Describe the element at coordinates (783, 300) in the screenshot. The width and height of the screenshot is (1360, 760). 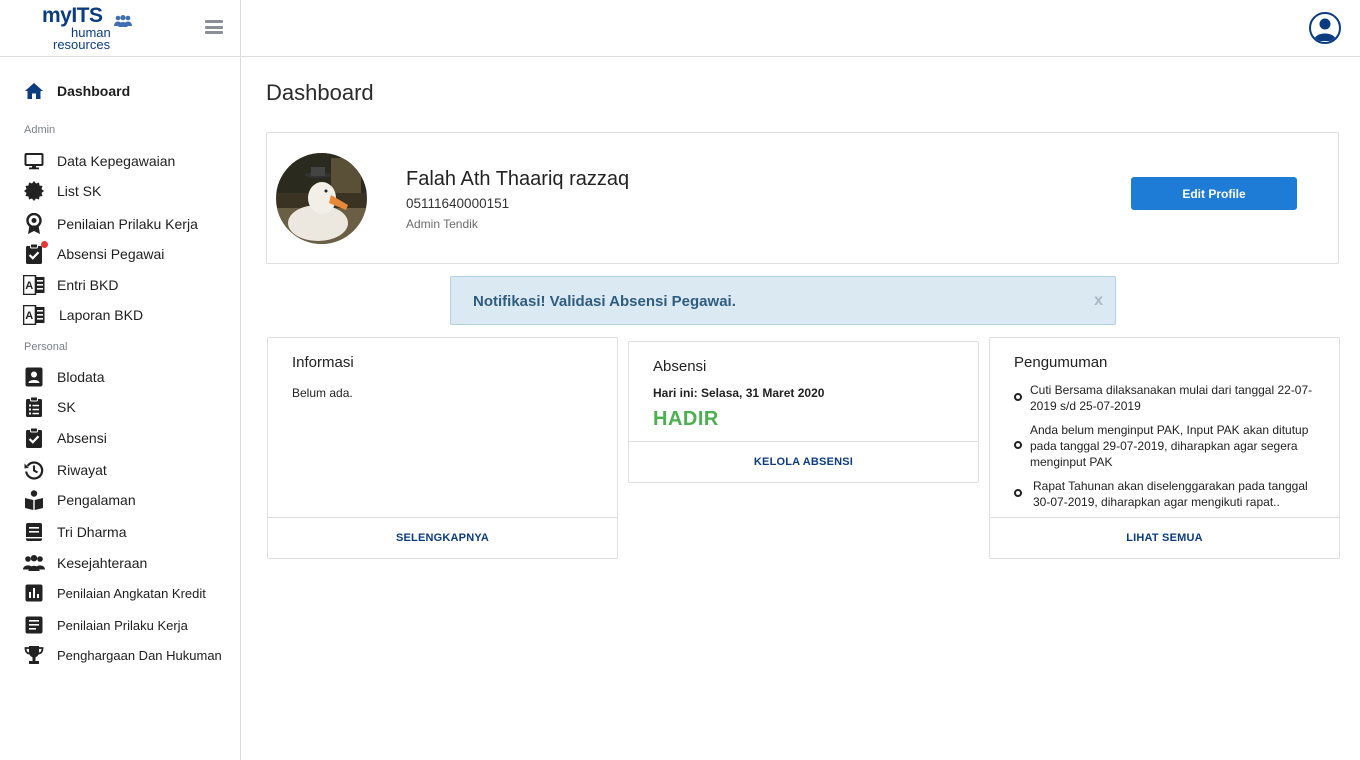
I see `notification-banner: Notifikasi! Validasi Absensi Pegawai. x` at that location.